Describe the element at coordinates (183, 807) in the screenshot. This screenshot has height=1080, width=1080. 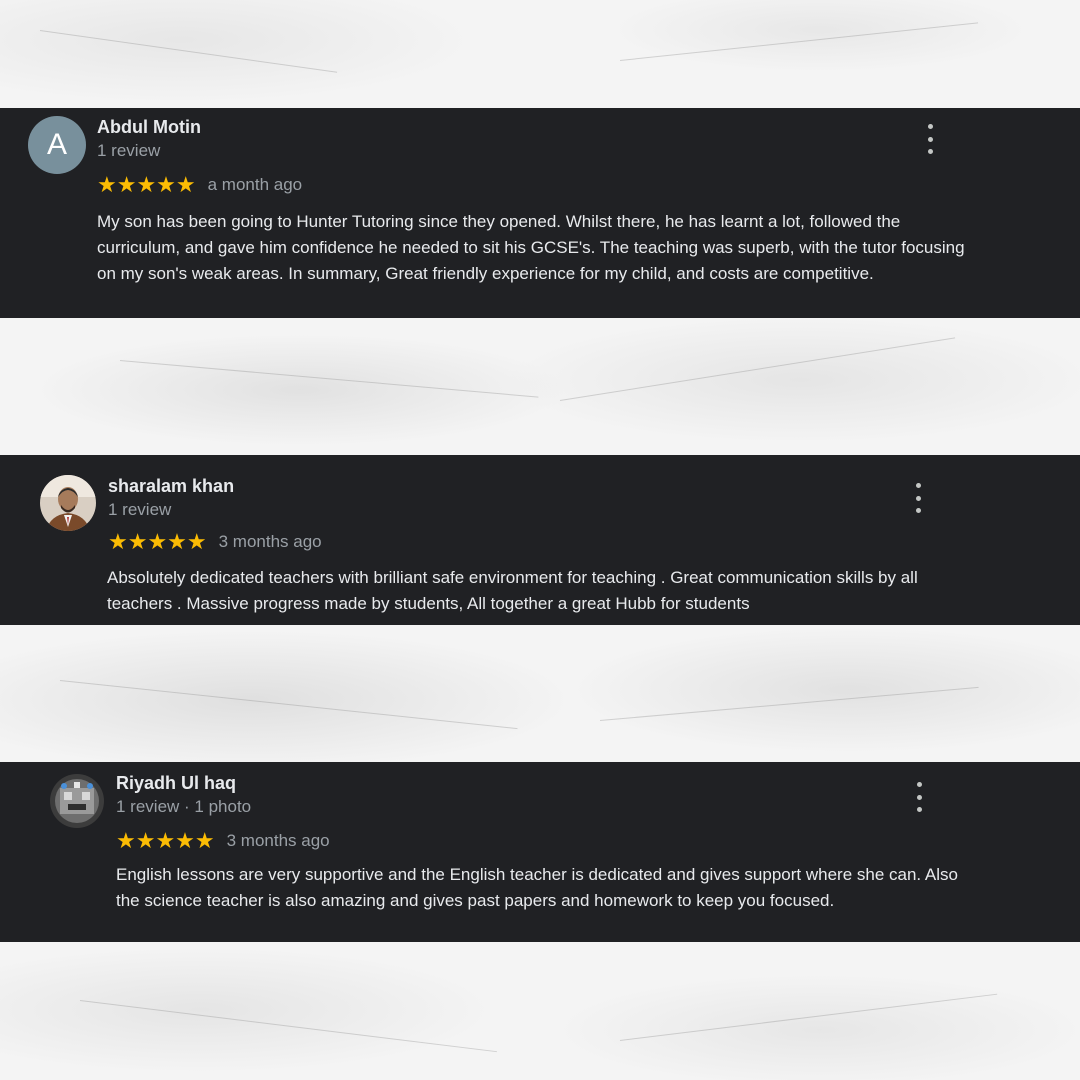
I see `reviewer-review-count: 1 review · 1 photo` at that location.